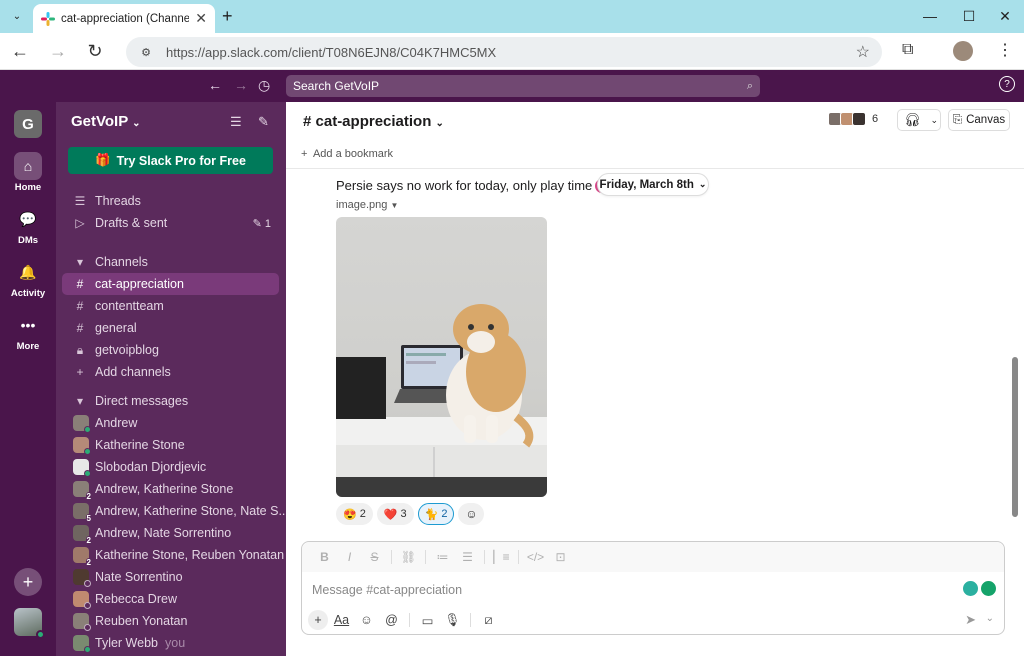  Describe the element at coordinates (170, 306) in the screenshot. I see `sidebar-channel-contentteam: # contentteam` at that location.